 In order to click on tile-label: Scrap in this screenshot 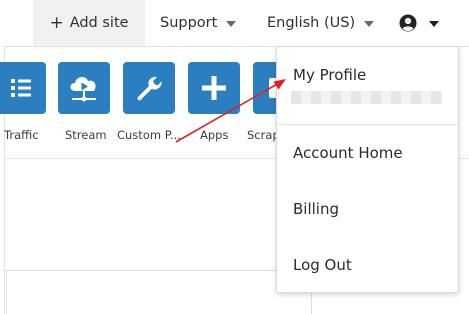, I will do `click(263, 135)`.